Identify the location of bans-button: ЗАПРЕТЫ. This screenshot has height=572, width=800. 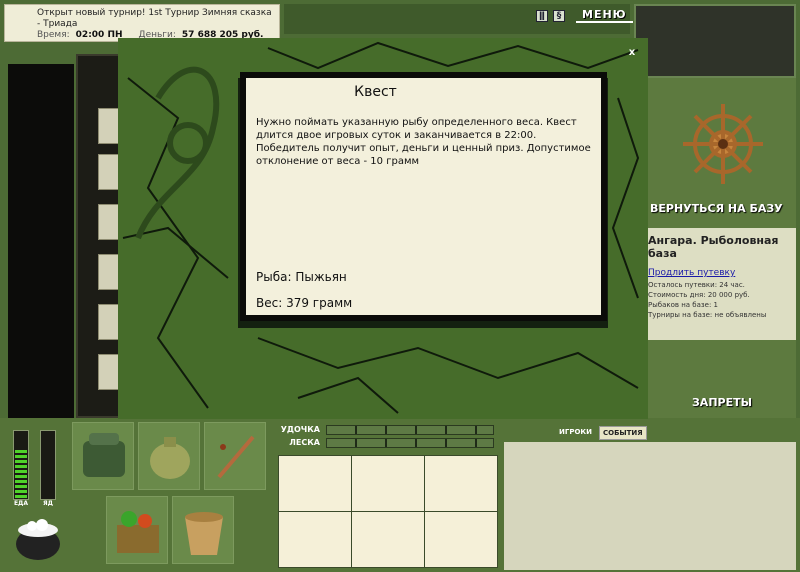
(722, 402).